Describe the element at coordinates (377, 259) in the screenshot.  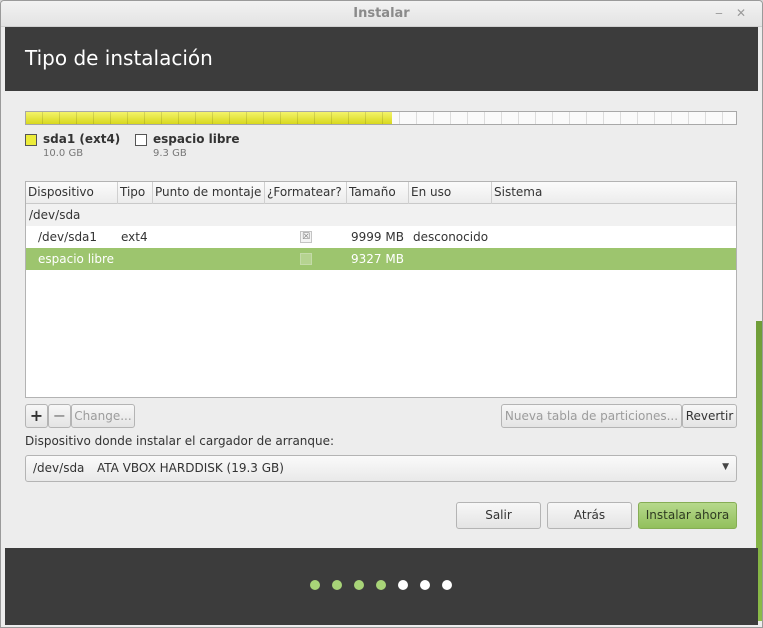
I see `cell-size: 9327 MB` at that location.